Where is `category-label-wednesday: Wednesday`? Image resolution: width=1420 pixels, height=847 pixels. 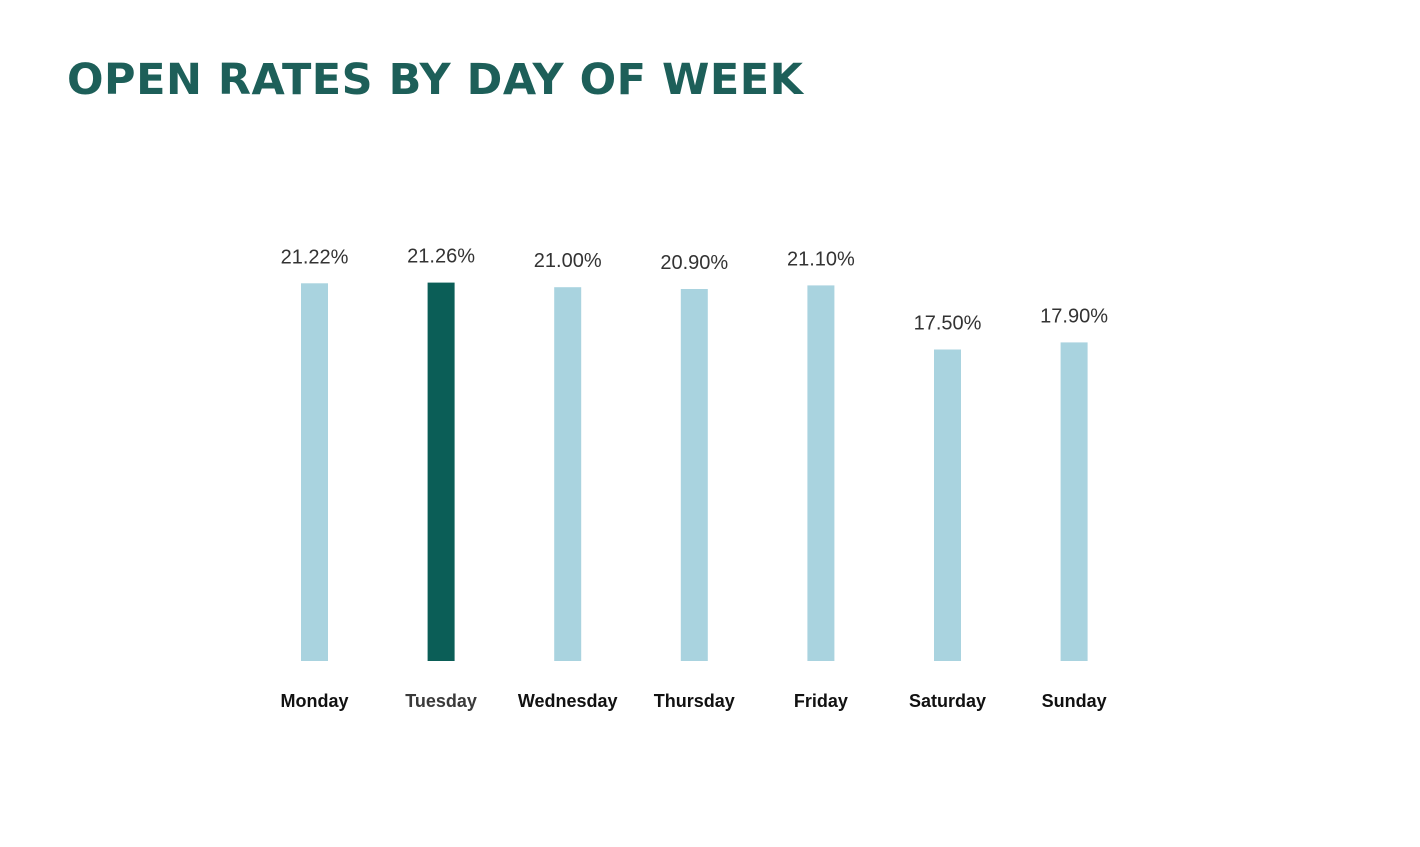 category-label-wednesday: Wednesday is located at coordinates (568, 701).